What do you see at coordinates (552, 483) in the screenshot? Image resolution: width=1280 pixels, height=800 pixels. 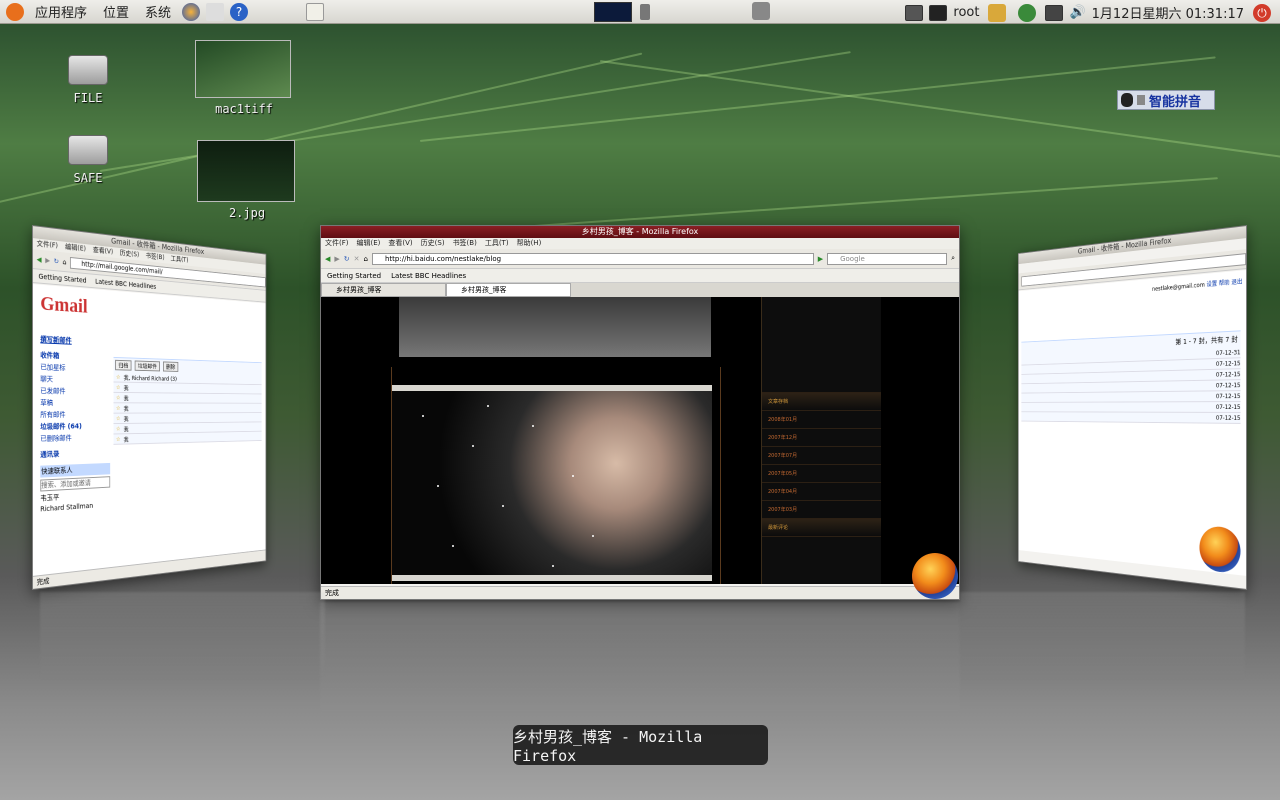 I see `blog-screenshot-image` at bounding box center [552, 483].